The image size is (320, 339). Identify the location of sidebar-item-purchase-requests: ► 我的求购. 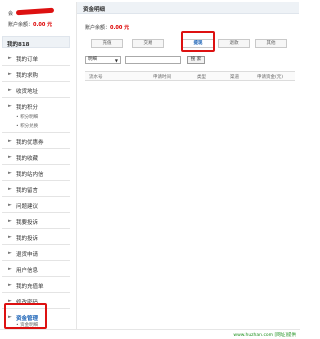
(36, 74).